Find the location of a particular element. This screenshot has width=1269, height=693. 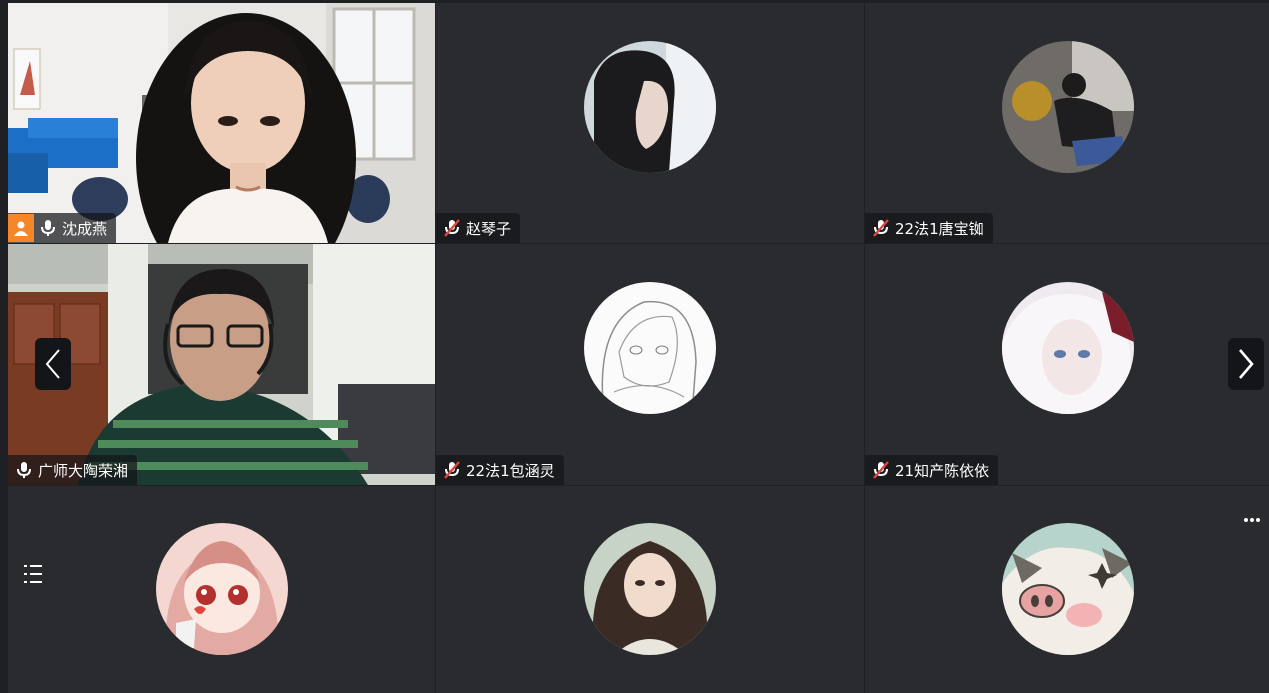

participant-nameplate: 广师大陶荣湘 is located at coordinates (73, 470).